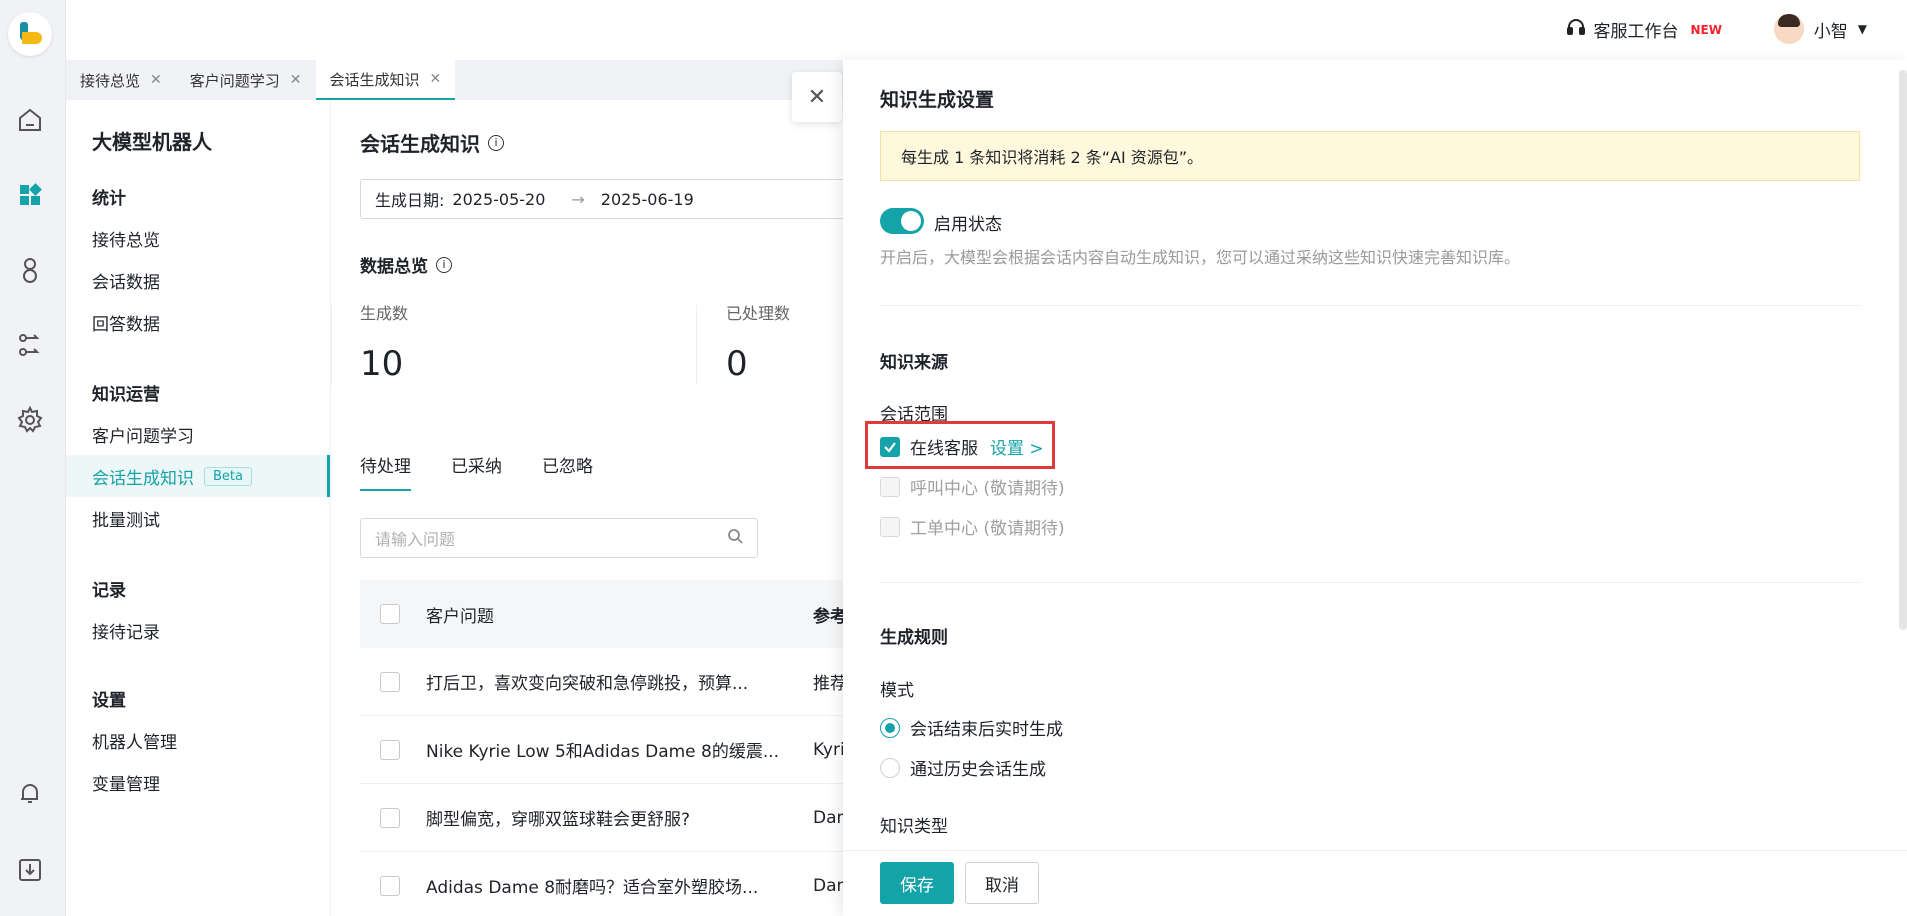 The image size is (1907, 916). I want to click on sidebar-item-reception-records: 接待记录, so click(198, 630).